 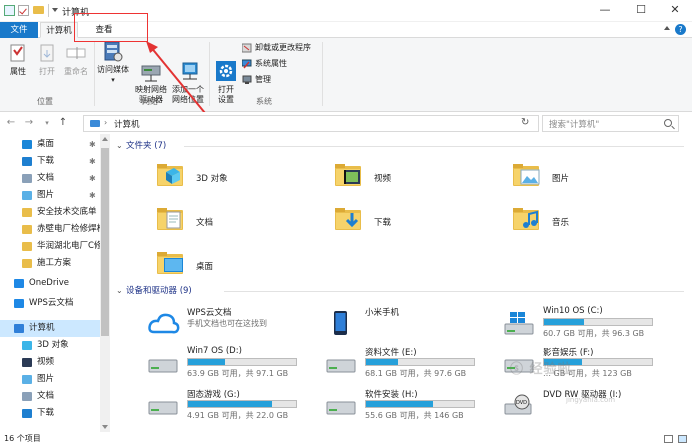 What do you see at coordinates (172, 264) in the screenshot?
I see `desktop-folder-icon` at bounding box center [172, 264].